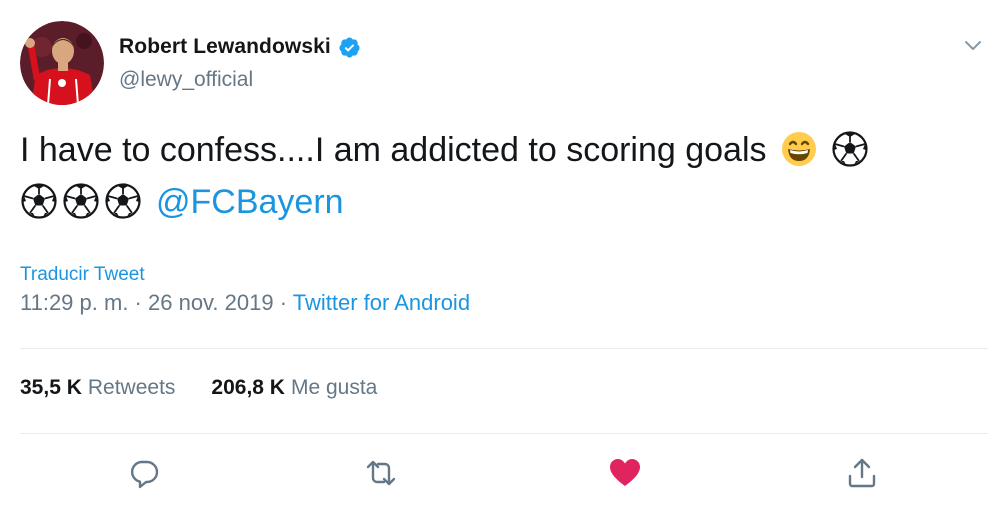 This screenshot has height=516, width=1000. I want to click on author-row: Robert Lewandowski, so click(240, 47).